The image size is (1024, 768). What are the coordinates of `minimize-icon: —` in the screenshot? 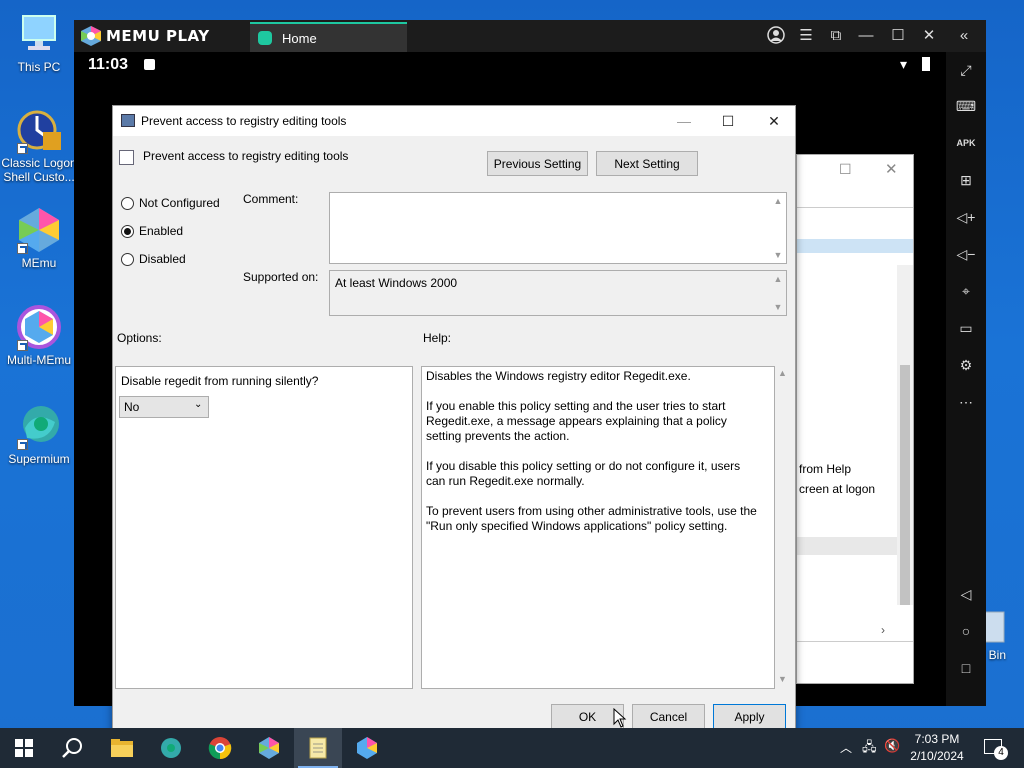 It's located at (866, 36).